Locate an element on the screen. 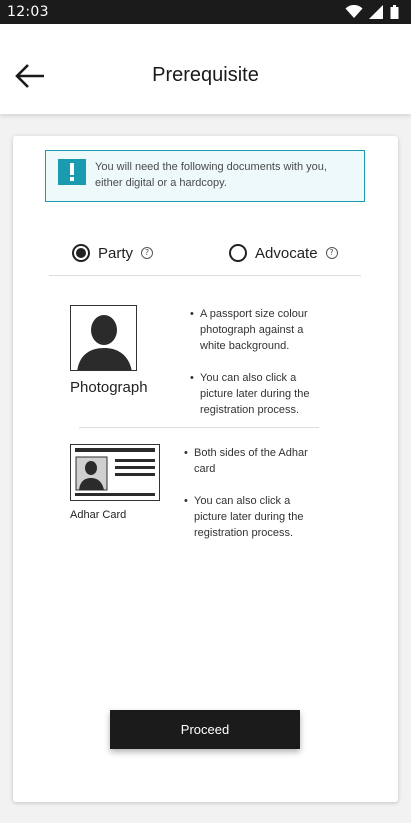 The width and height of the screenshot is (411, 823). battery-icon is located at coordinates (394, 12).